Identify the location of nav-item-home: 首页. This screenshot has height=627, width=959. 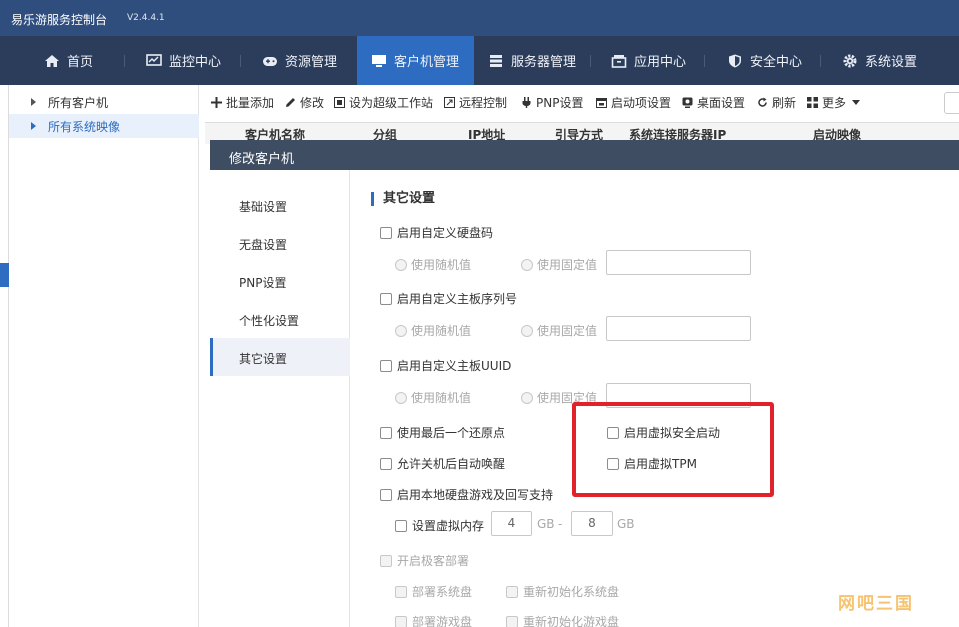
(68, 60).